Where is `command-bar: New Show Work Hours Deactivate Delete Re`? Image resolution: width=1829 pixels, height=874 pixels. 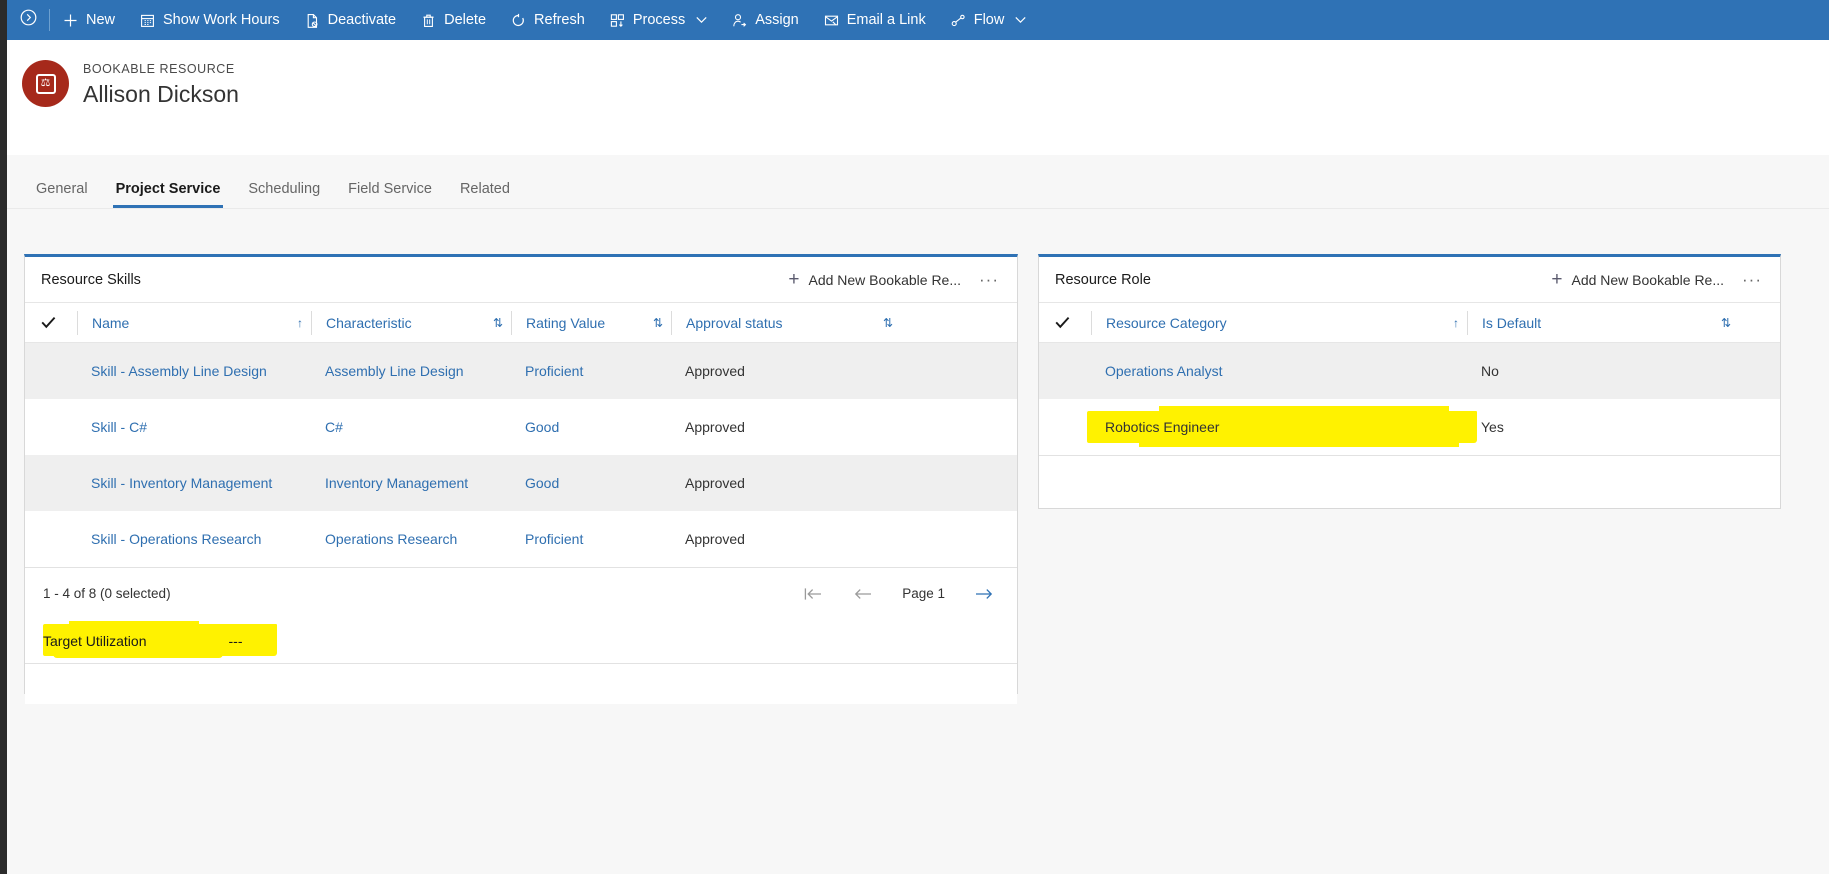
command-bar: New Show Work Hours Deactivate Delete Re is located at coordinates (918, 20).